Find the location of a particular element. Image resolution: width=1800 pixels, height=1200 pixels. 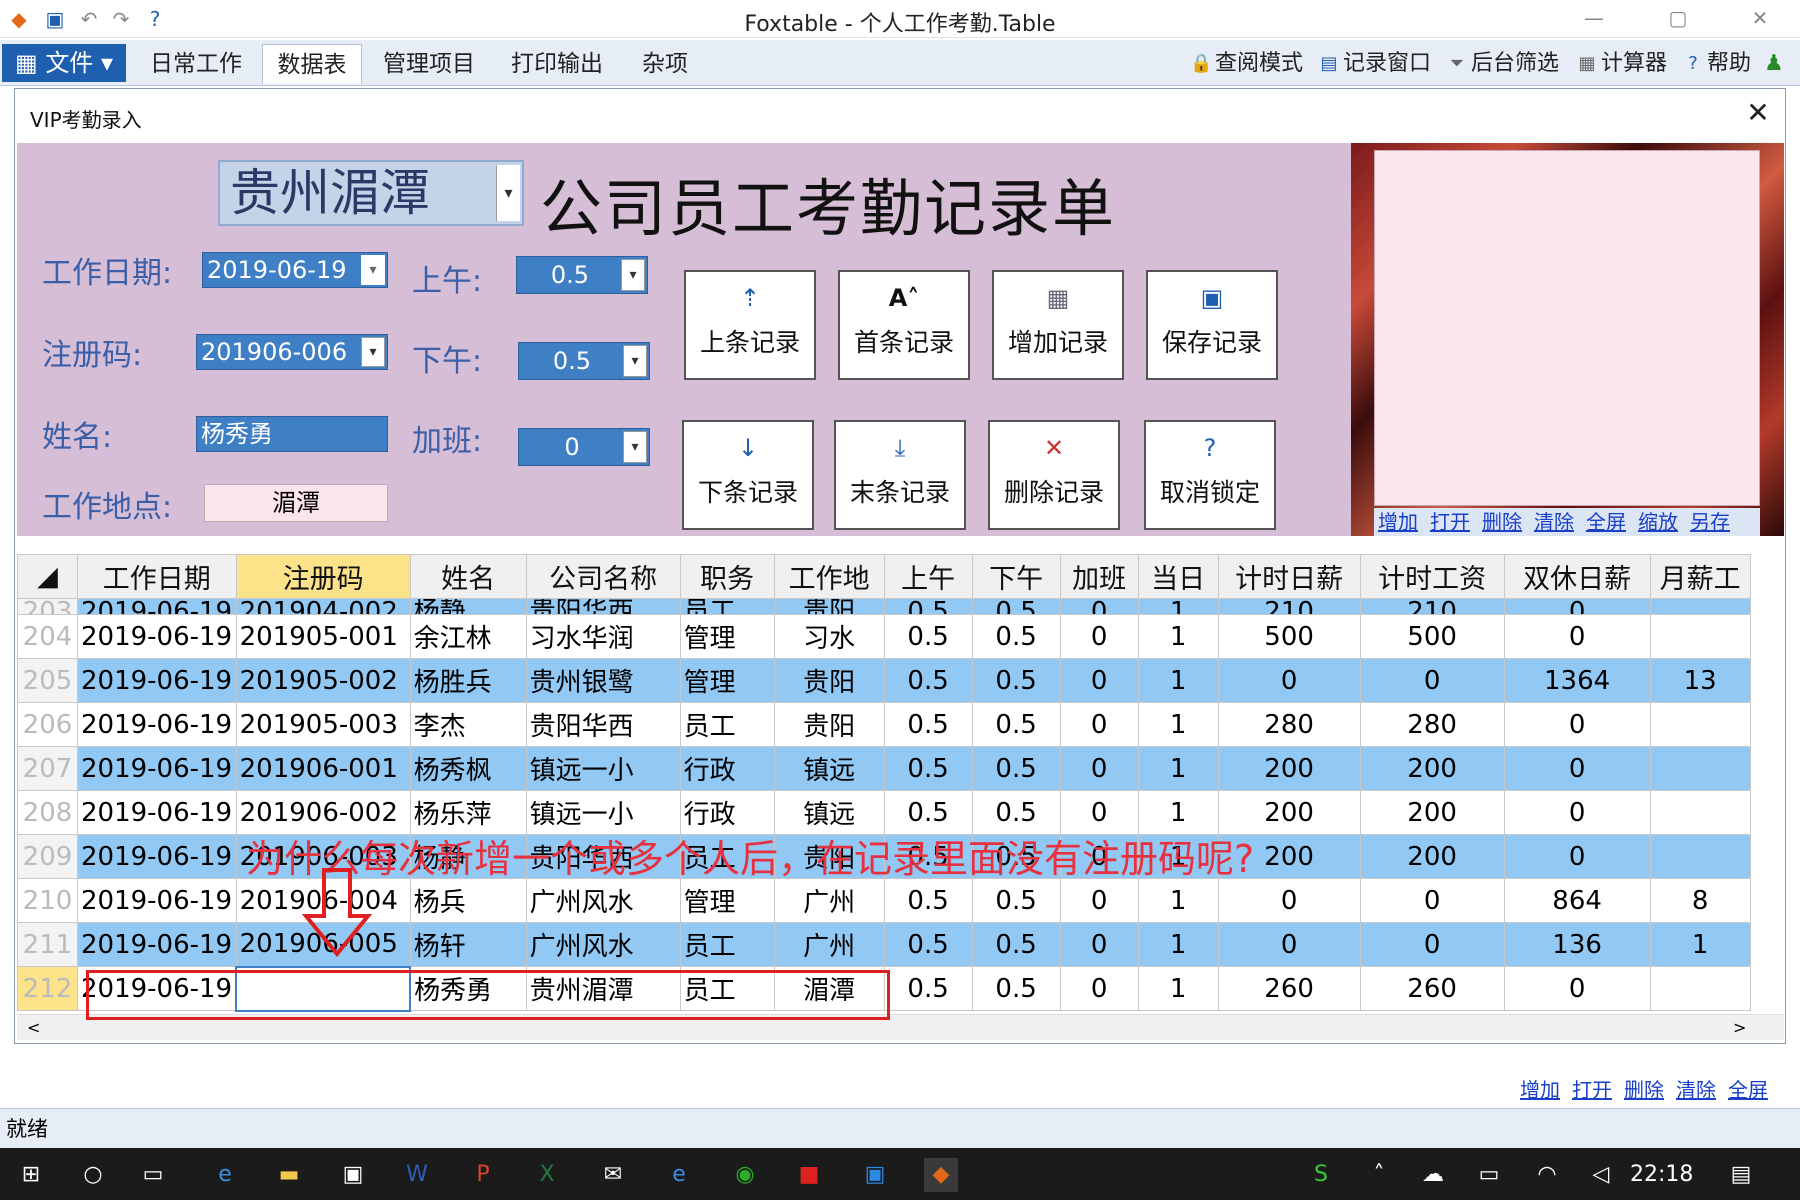

unlock-button: ? 取消锁定 is located at coordinates (1210, 475).